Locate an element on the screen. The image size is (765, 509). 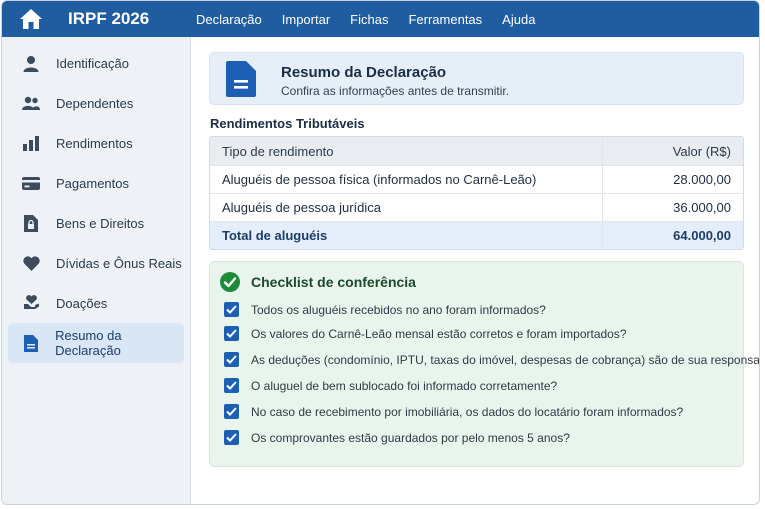
sidebar-item-pagamentos: Pagamentos is located at coordinates (96, 183).